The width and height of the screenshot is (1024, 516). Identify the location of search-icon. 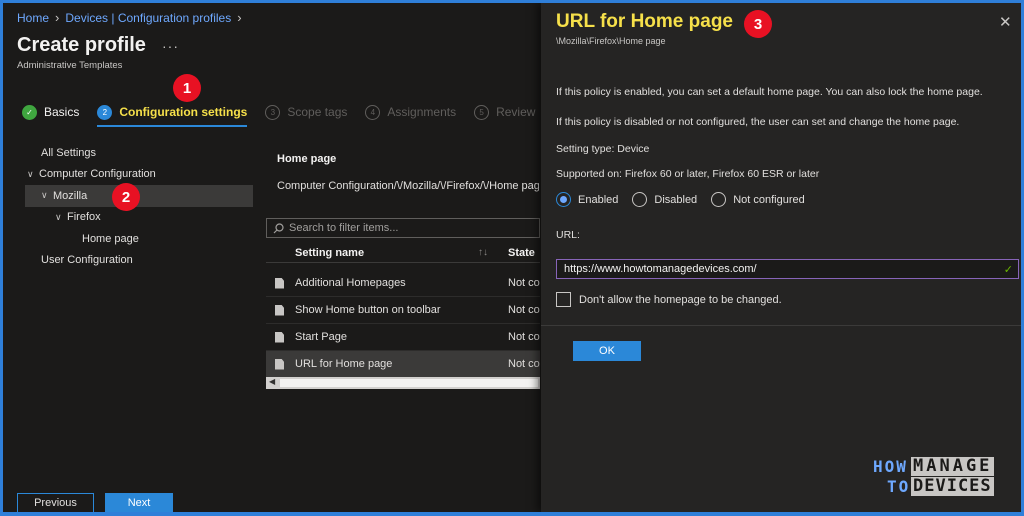
(278, 227).